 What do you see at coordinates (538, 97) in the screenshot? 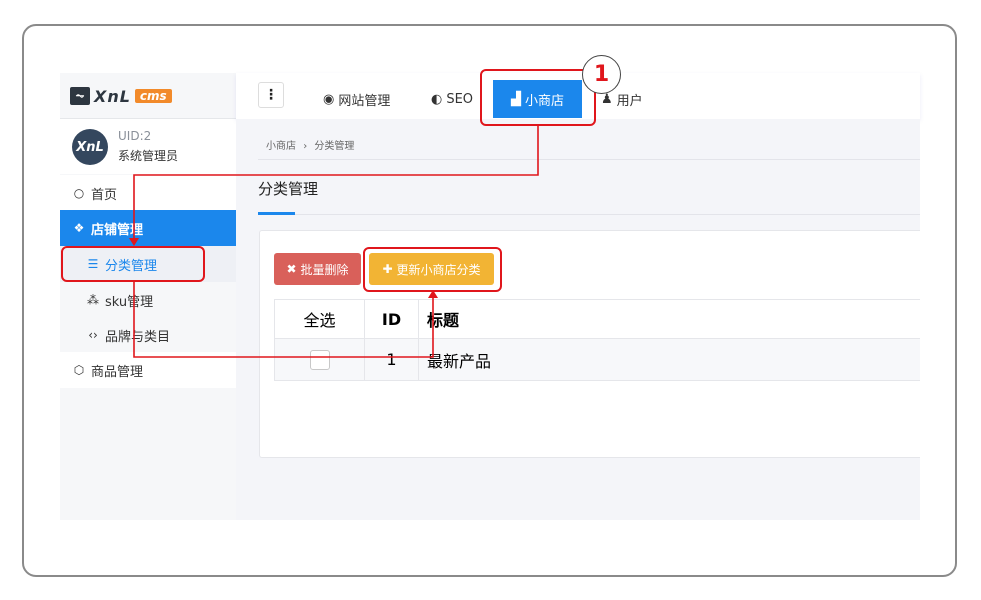
I see `highlight-mini-shop-tab` at bounding box center [538, 97].